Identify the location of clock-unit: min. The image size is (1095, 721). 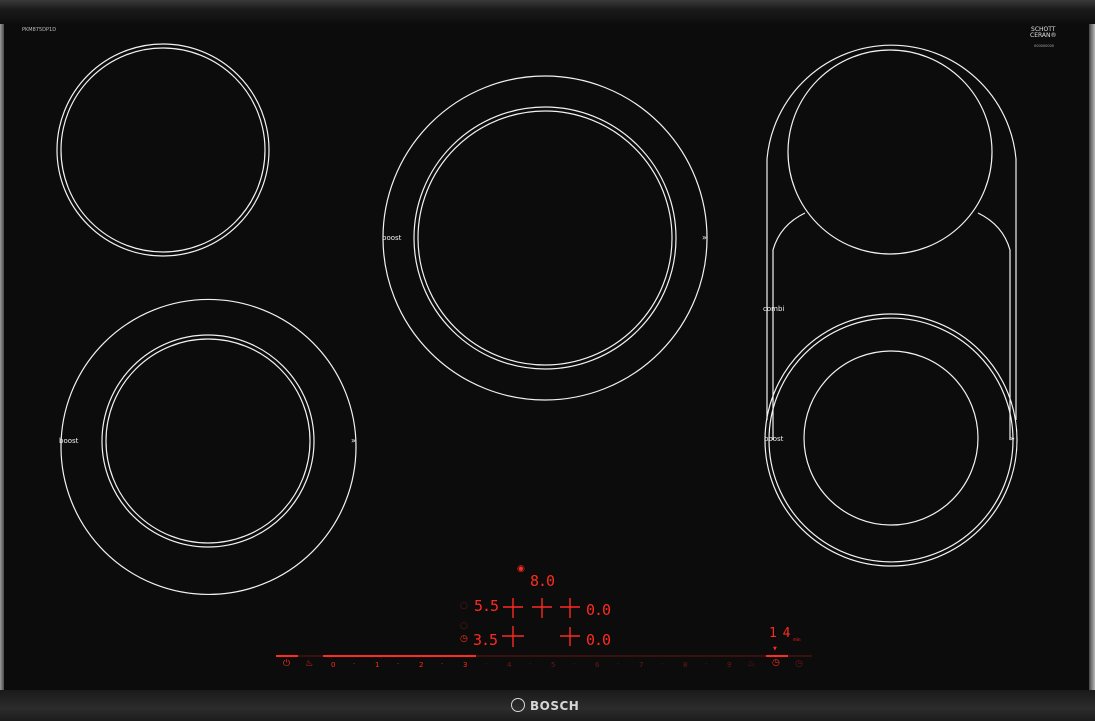
(797, 639).